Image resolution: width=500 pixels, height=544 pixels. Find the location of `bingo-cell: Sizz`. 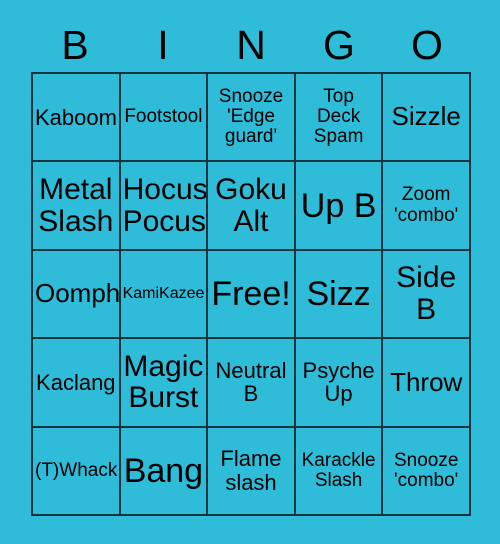

bingo-cell: Sizz is located at coordinates (339, 295).